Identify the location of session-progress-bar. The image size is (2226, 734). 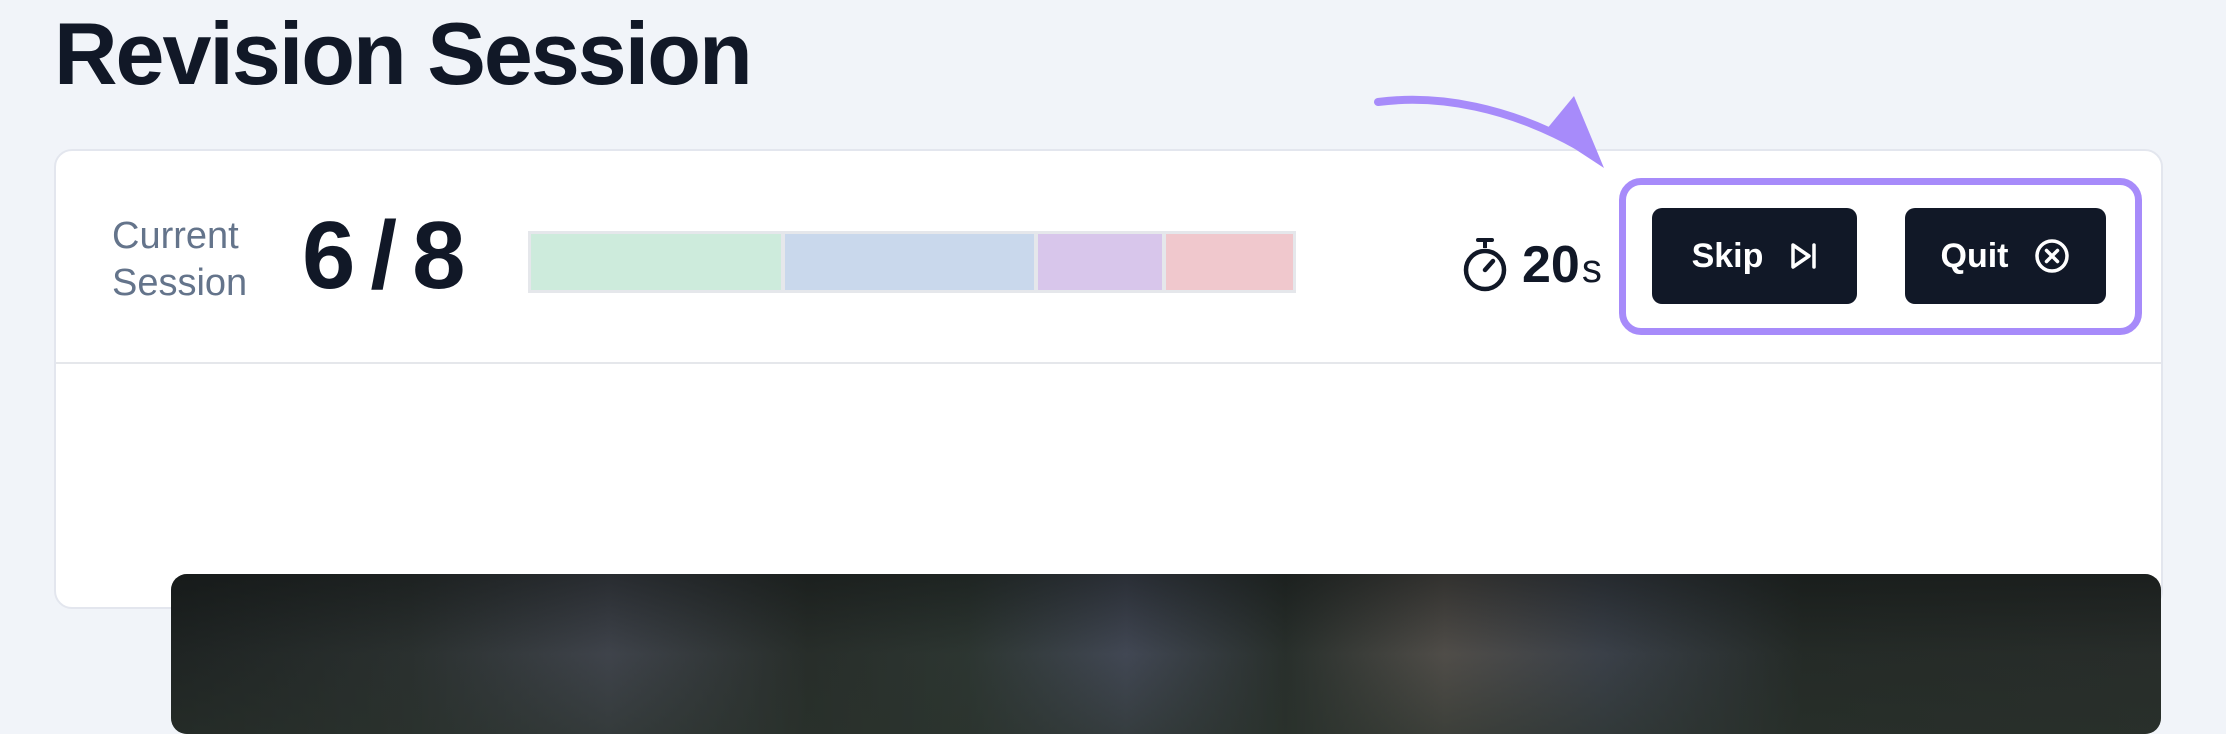
(912, 262).